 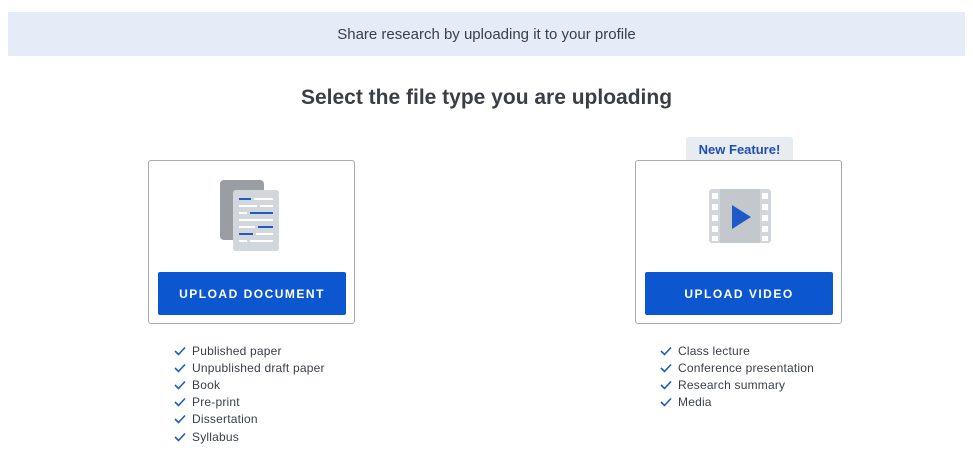 I want to click on list-item: Published paper, so click(x=249, y=350).